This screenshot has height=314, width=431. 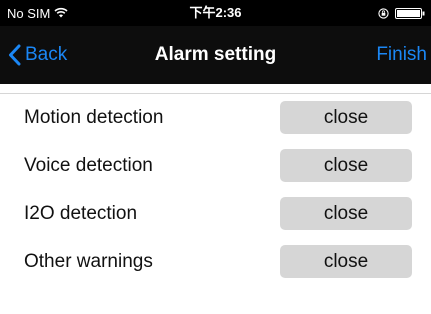 I want to click on i2o-detection-toggle-button: close, so click(x=346, y=213).